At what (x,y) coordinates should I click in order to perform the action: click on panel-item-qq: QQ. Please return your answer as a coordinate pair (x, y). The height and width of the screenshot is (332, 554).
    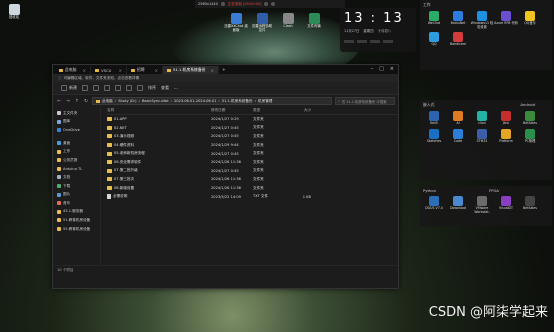
    Looking at the image, I should click on (434, 39).